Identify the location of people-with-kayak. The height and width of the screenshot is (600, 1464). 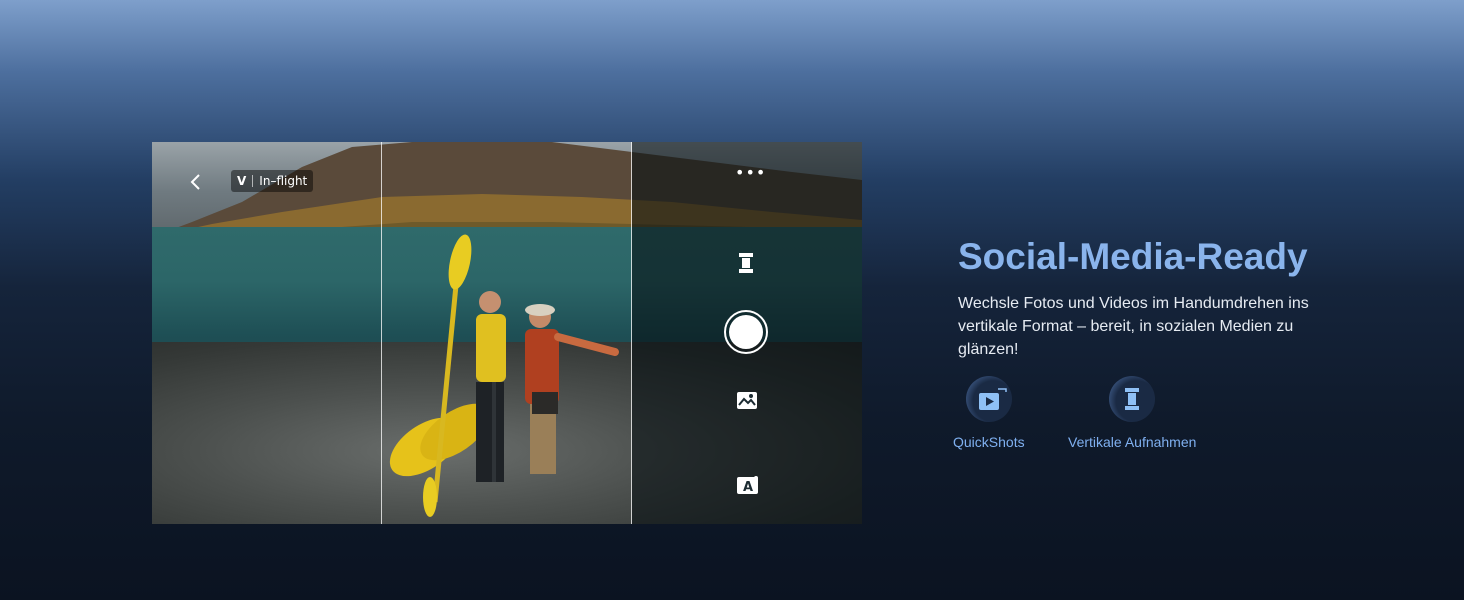
(504, 375).